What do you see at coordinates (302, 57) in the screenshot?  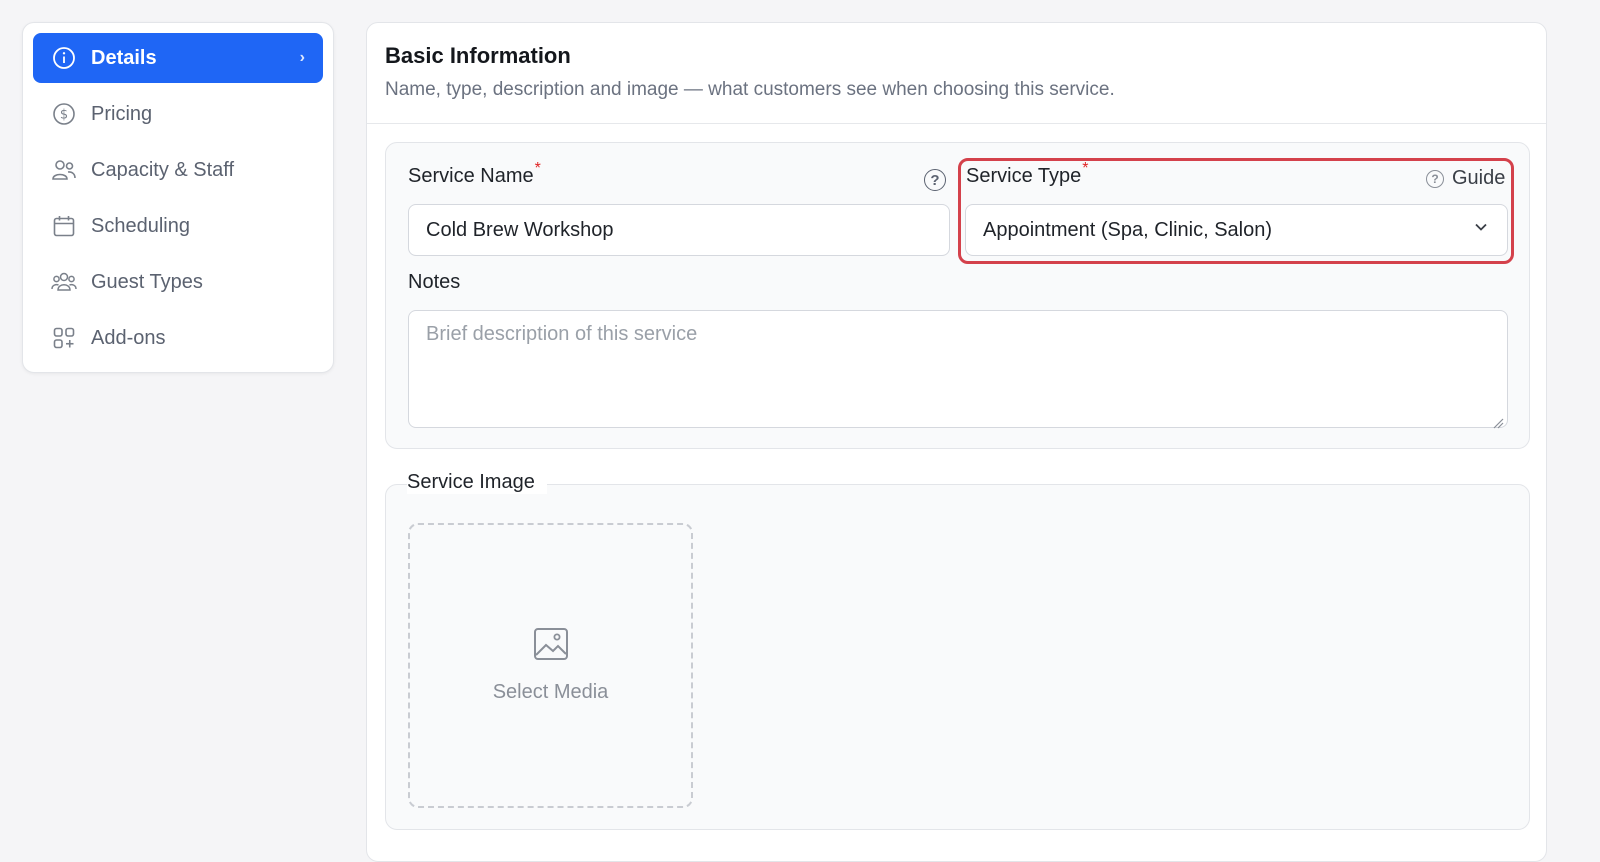 I see `chevron-right-icon: ›` at bounding box center [302, 57].